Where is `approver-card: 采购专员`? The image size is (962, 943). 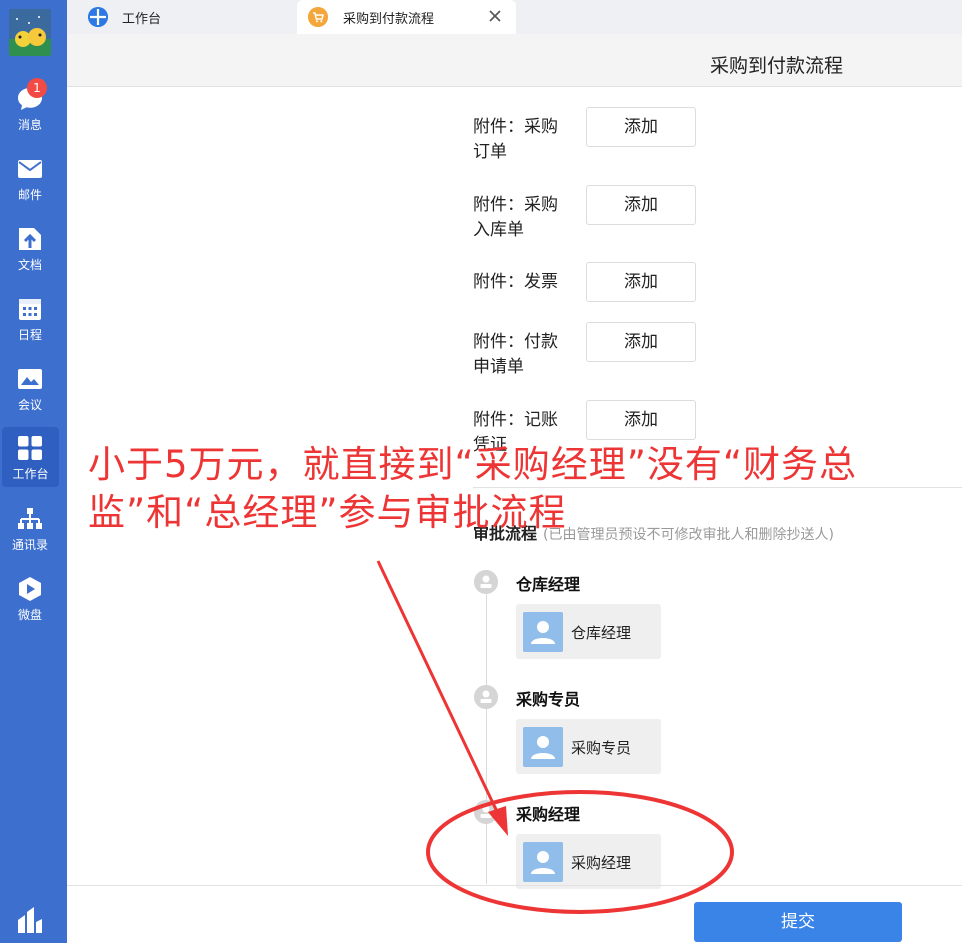 approver-card: 采购专员 is located at coordinates (588, 746).